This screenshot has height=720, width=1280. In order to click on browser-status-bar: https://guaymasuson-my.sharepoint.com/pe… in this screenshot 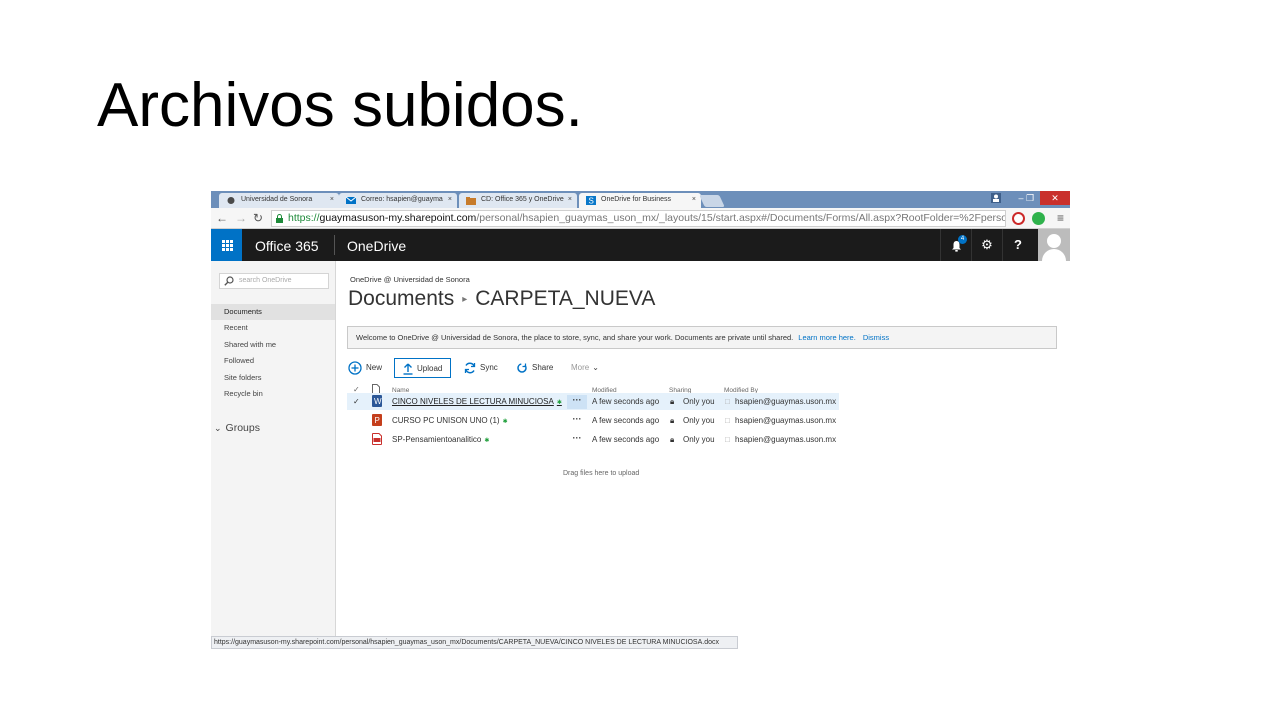, I will do `click(474, 642)`.